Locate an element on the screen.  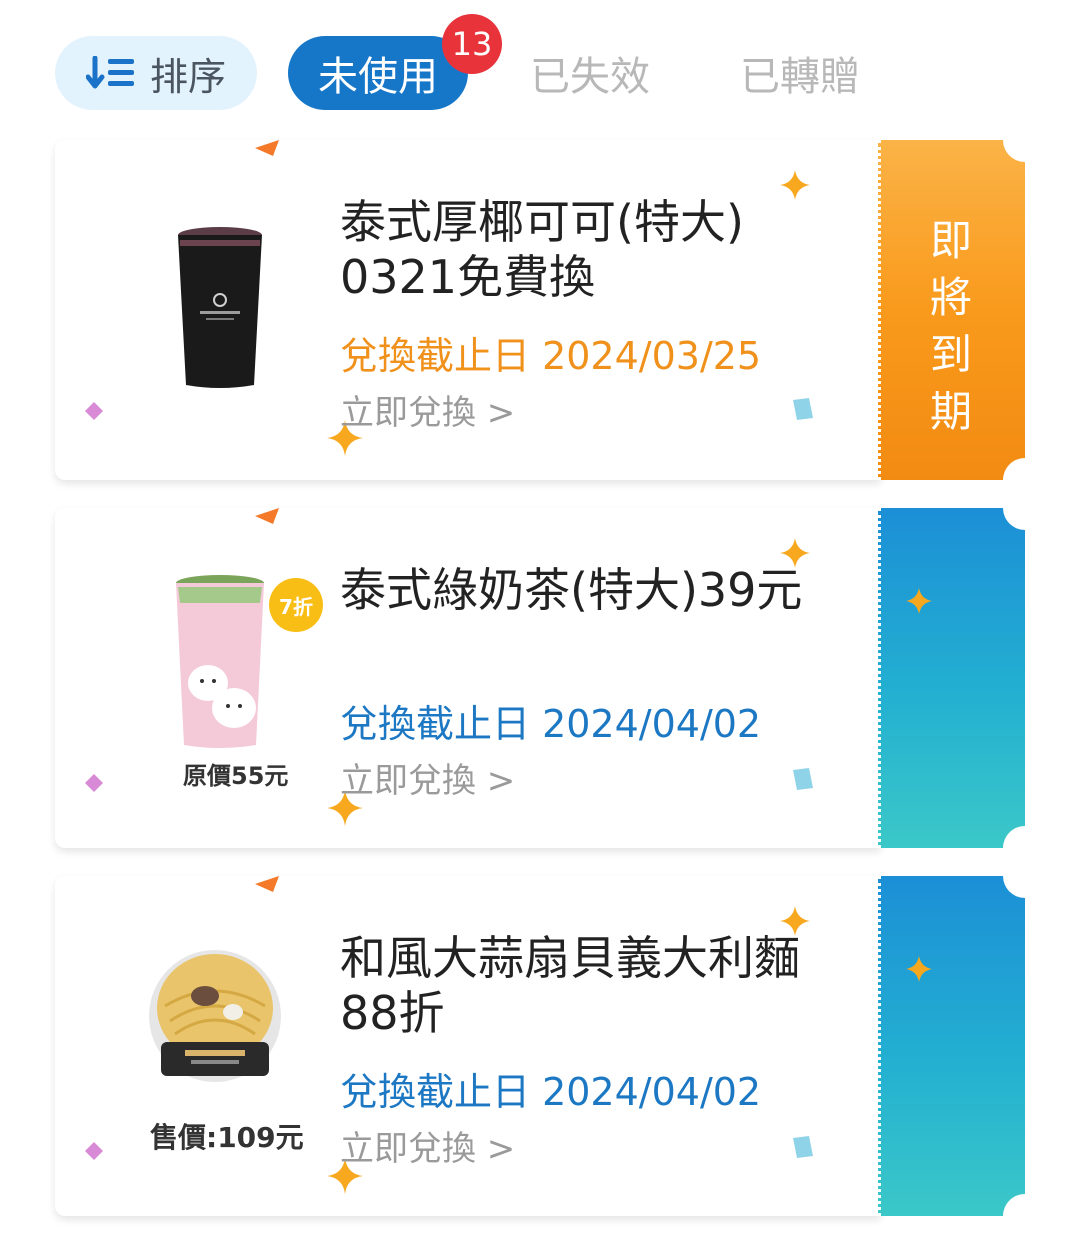
tab-transferred: 已轉贈 is located at coordinates (800, 73).